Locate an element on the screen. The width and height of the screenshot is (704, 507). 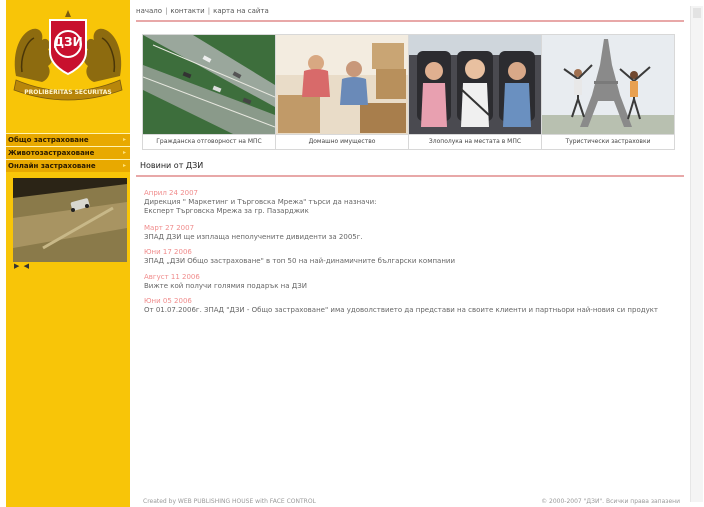
sidebar-item-label: Онлайн застраховане is located at coordinates (52, 166).